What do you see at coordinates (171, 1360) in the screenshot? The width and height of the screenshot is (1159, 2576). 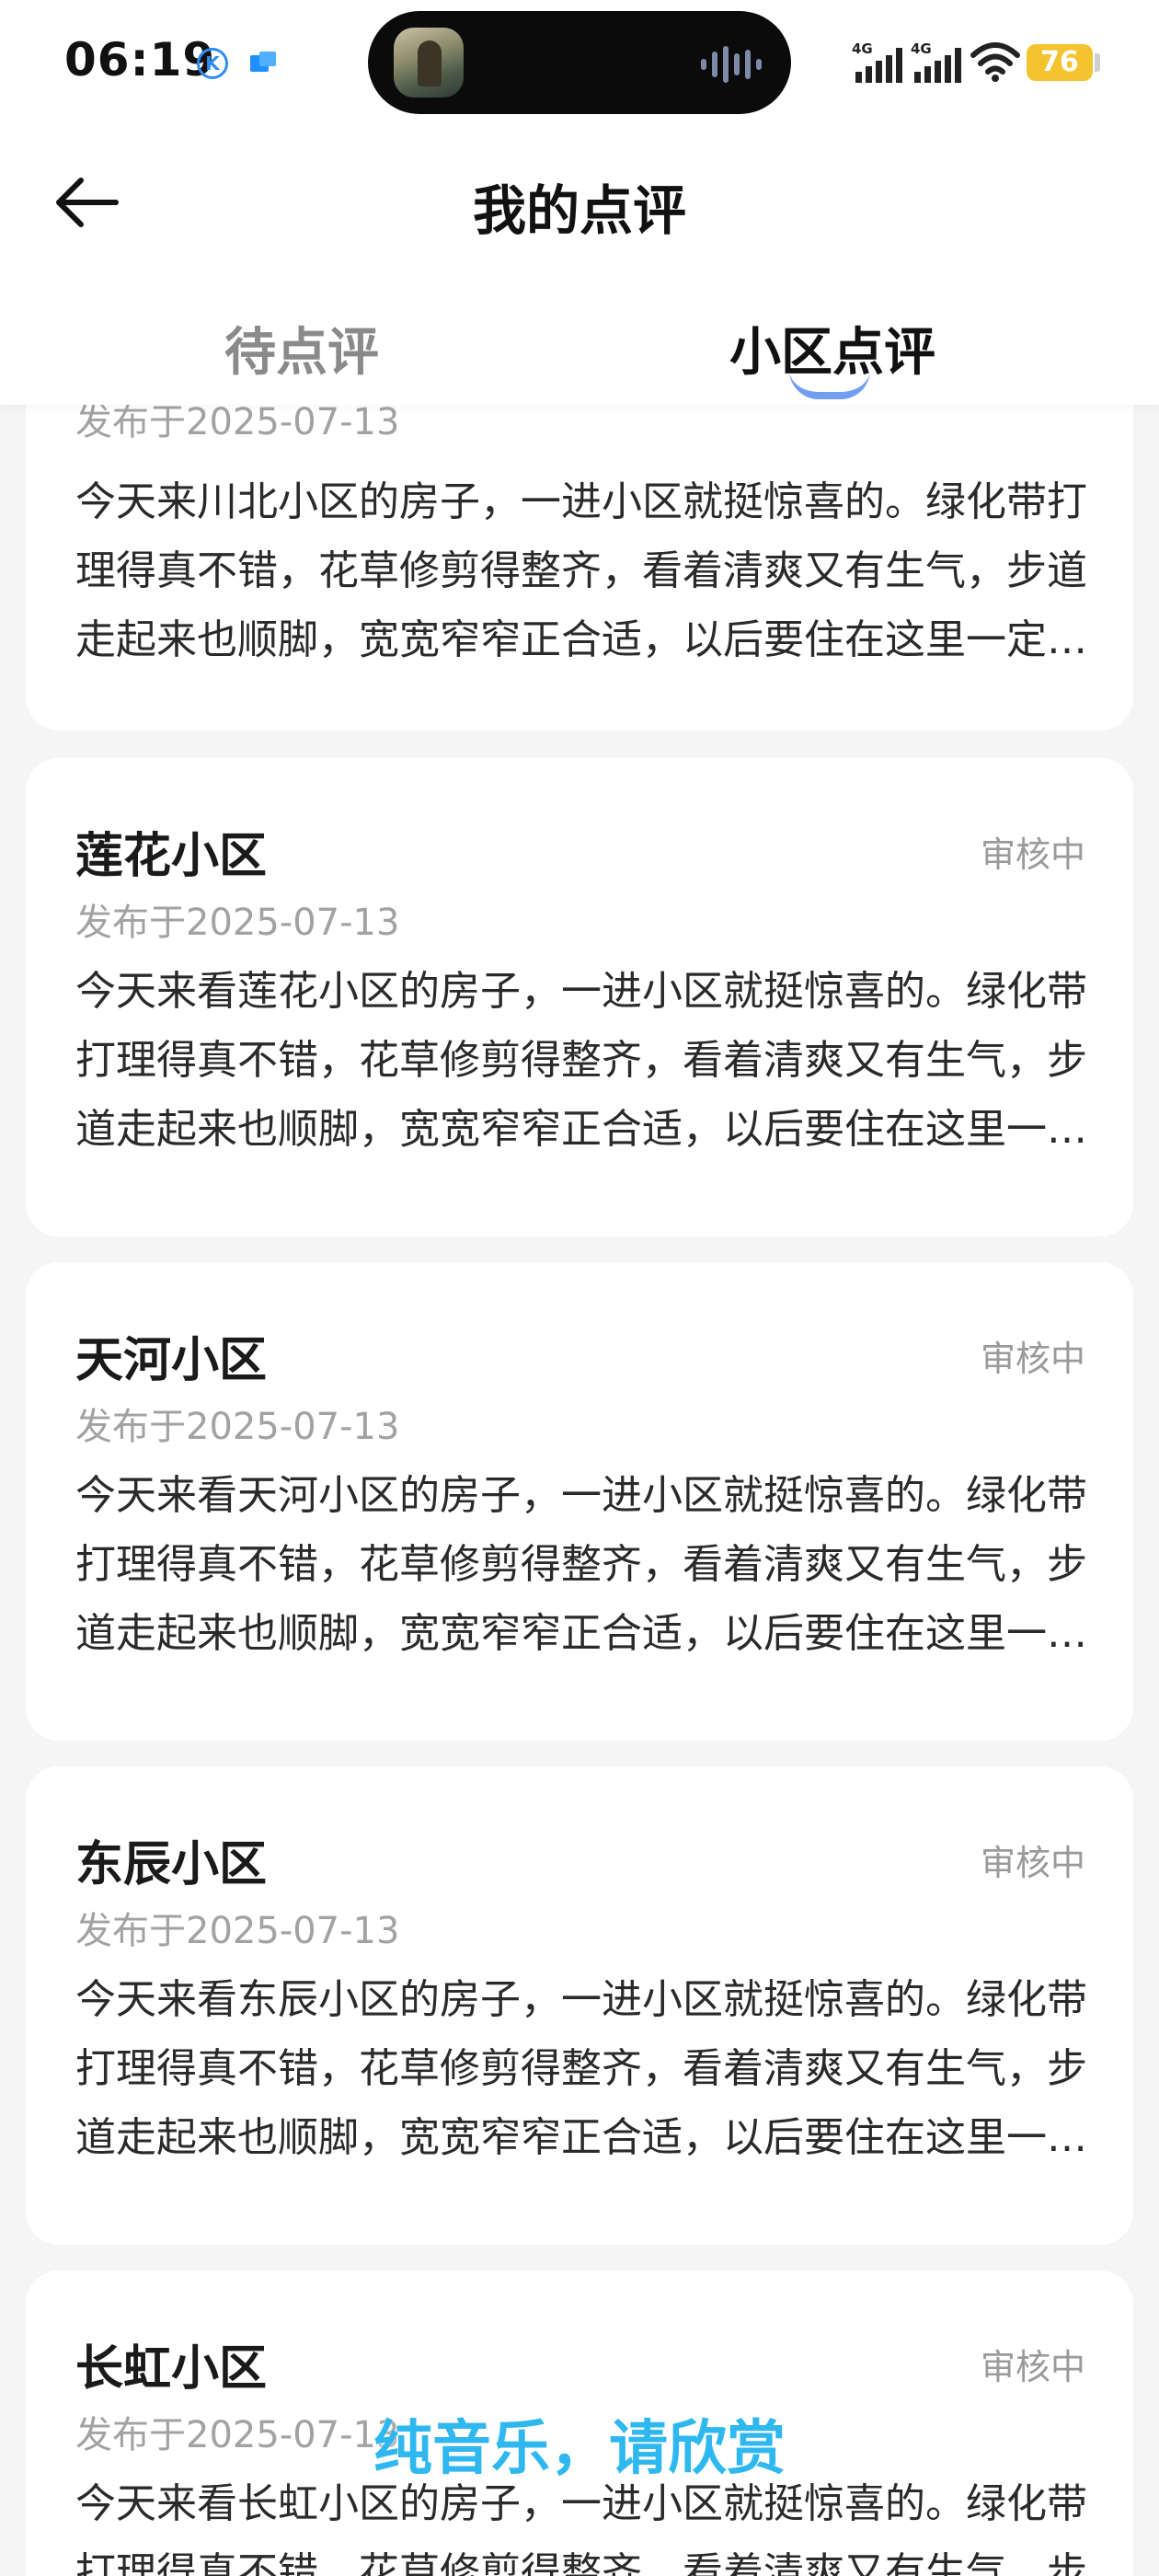 I see `community-name: 天河小区` at bounding box center [171, 1360].